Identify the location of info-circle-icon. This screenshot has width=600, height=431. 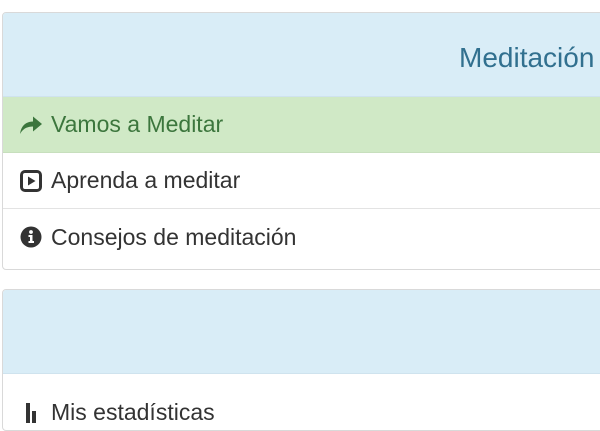
(31, 237).